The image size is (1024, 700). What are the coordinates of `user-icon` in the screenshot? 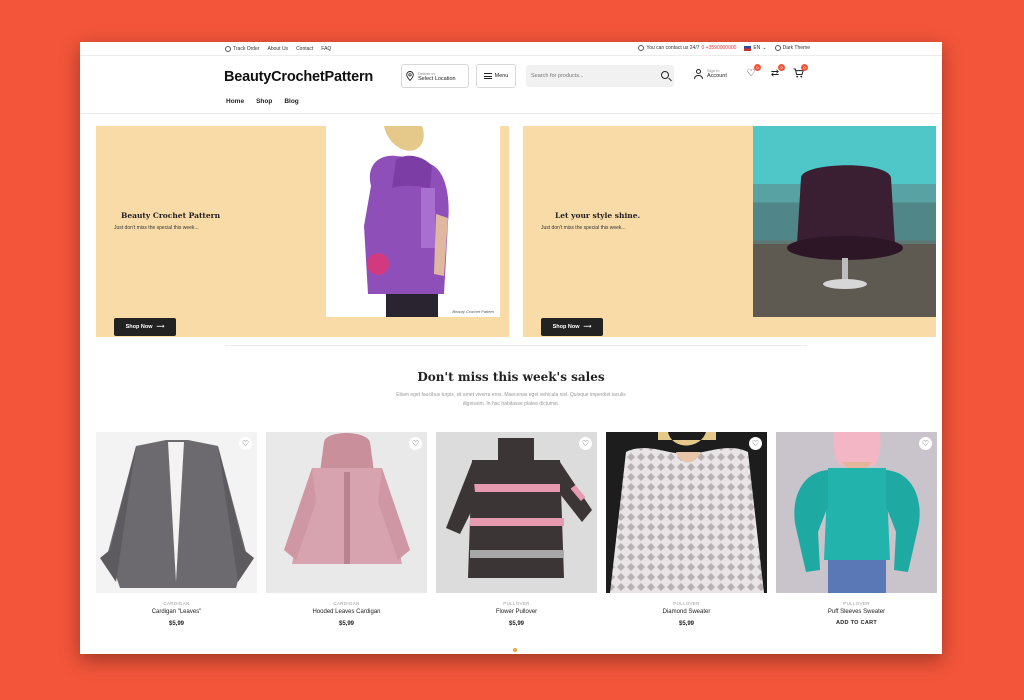 It's located at (698, 73).